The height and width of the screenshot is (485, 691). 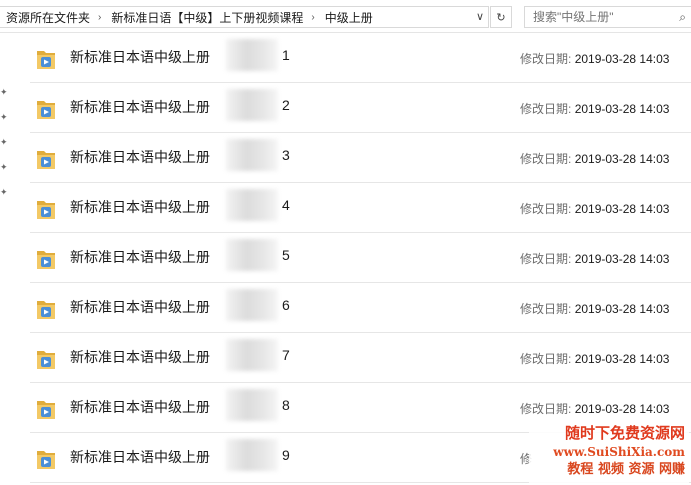 What do you see at coordinates (47, 17) in the screenshot?
I see `breadcrumb-item: 资源所在文件夹` at bounding box center [47, 17].